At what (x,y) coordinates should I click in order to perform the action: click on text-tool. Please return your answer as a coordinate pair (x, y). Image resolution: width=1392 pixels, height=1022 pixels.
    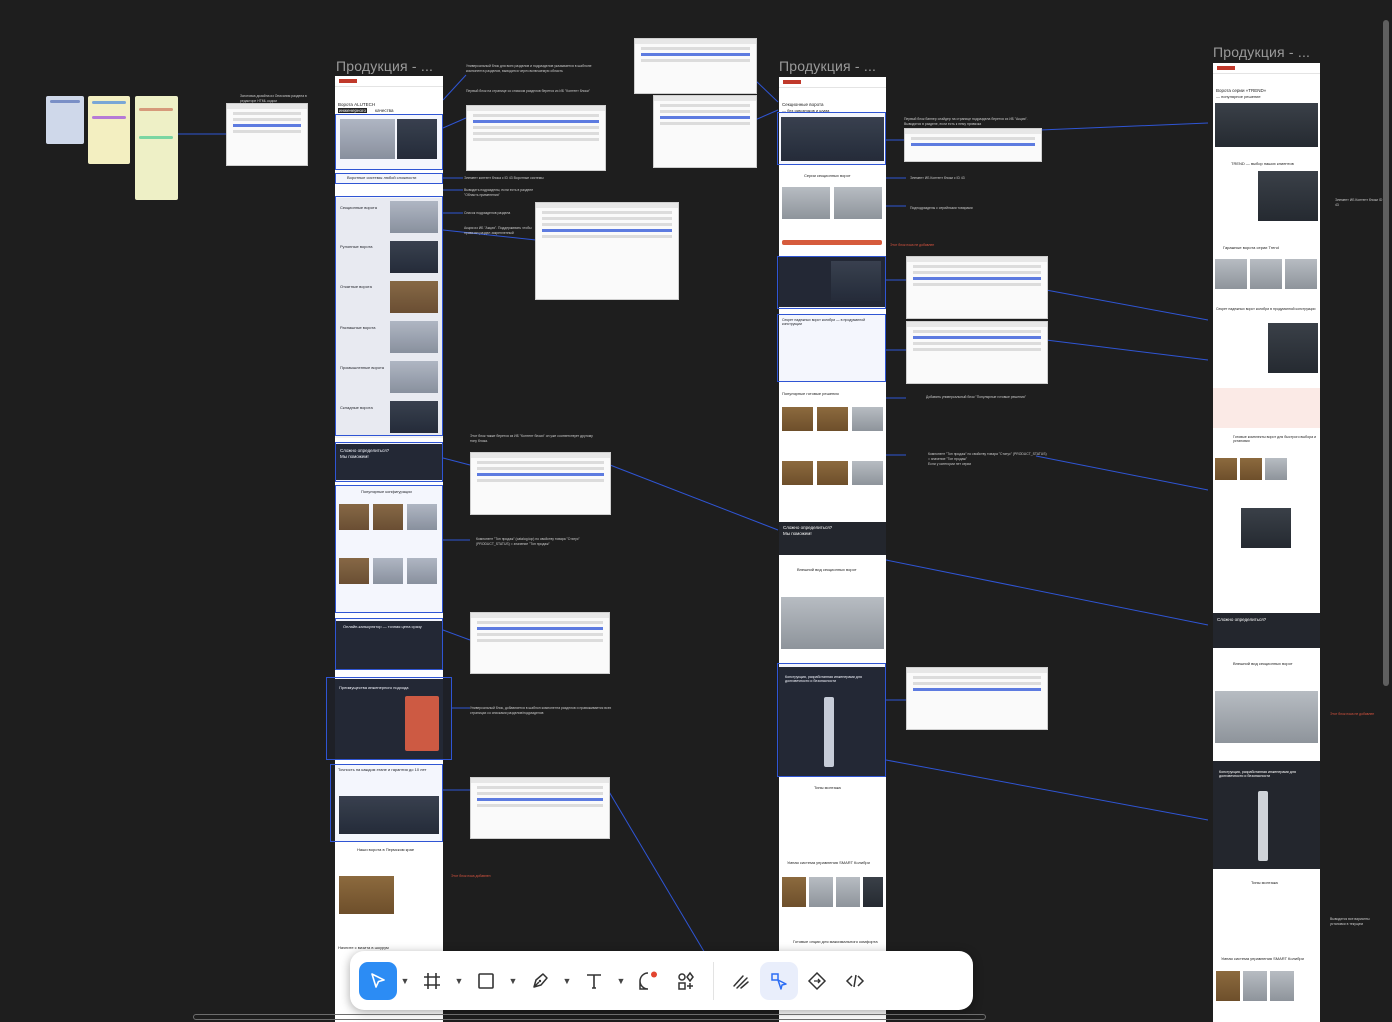
    Looking at the image, I should click on (594, 981).